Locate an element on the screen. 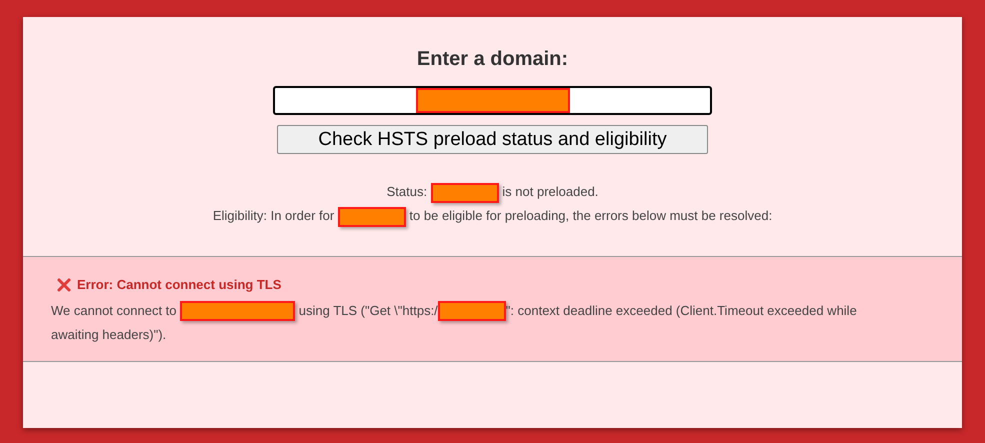 The height and width of the screenshot is (443, 985). domain-field is located at coordinates (492, 100).